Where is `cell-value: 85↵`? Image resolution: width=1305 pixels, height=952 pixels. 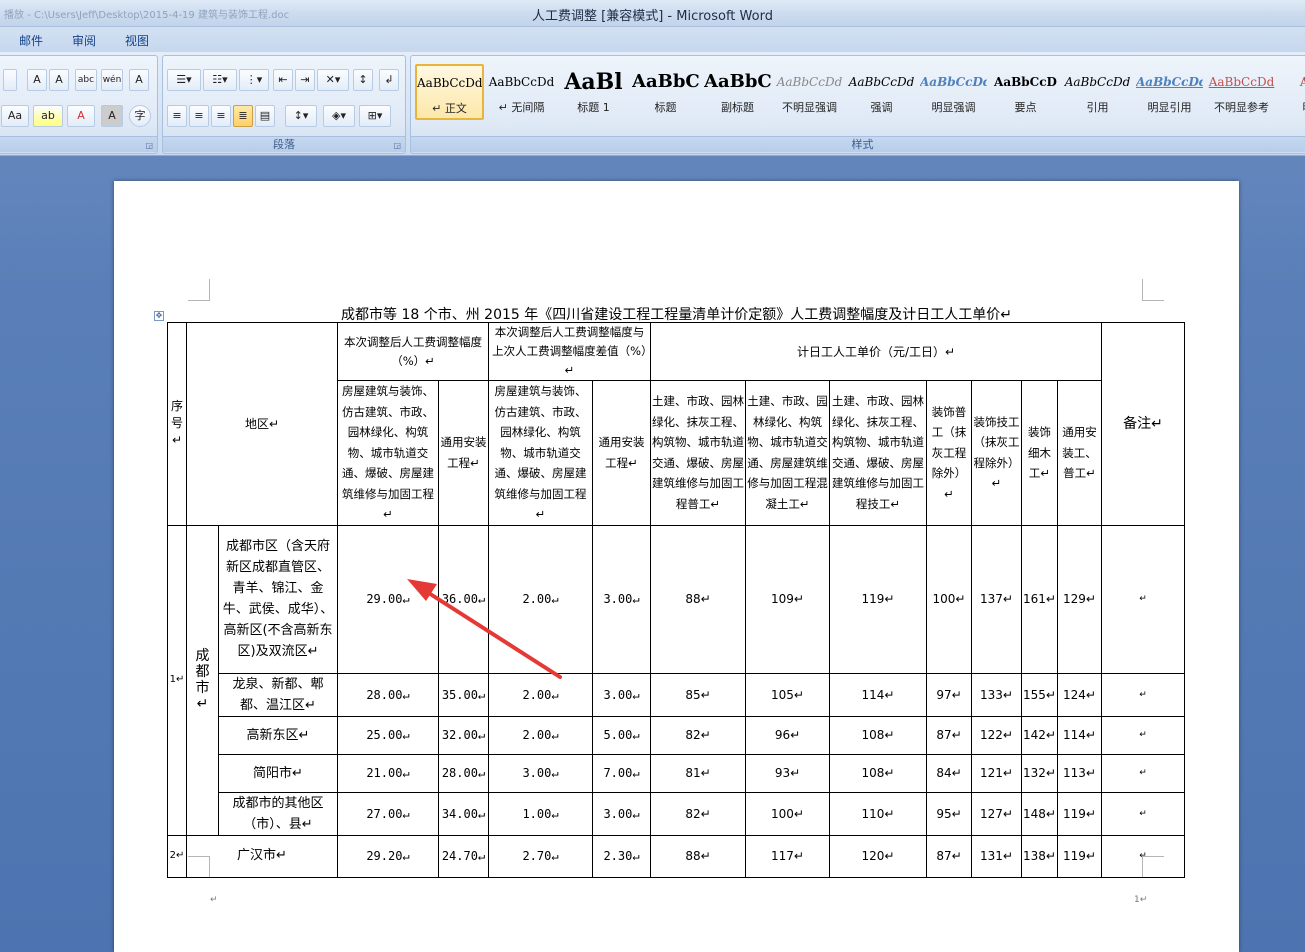
cell-value: 85↵ is located at coordinates (698, 694).